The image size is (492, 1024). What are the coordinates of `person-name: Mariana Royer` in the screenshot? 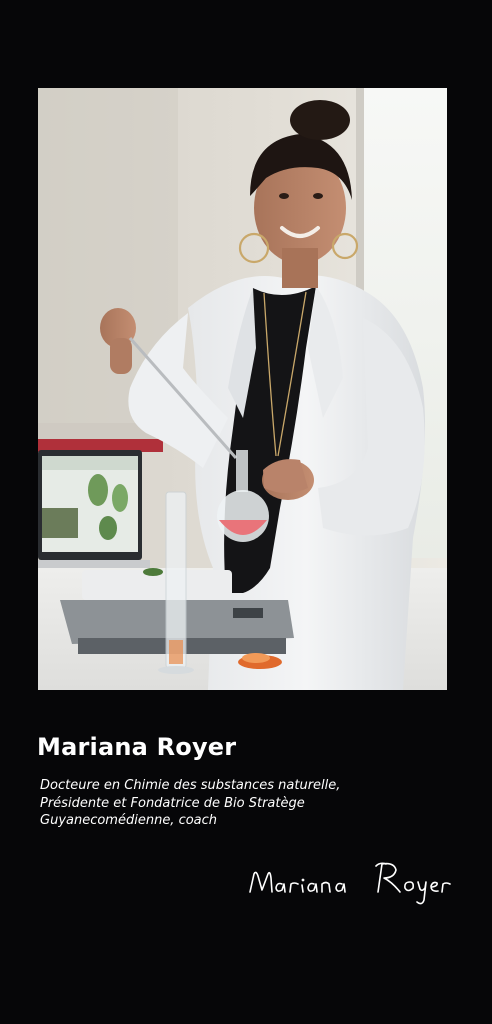 It's located at (137, 747).